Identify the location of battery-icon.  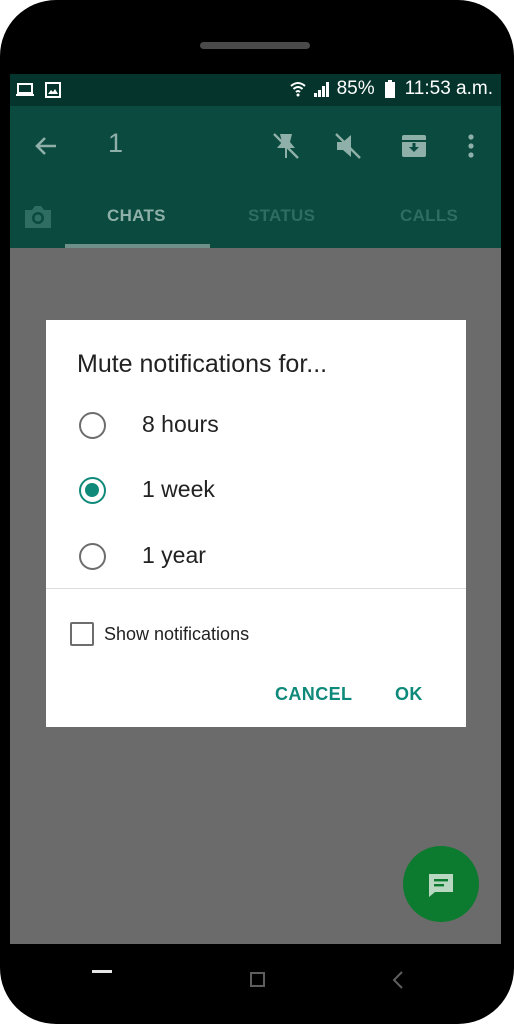
(390, 89).